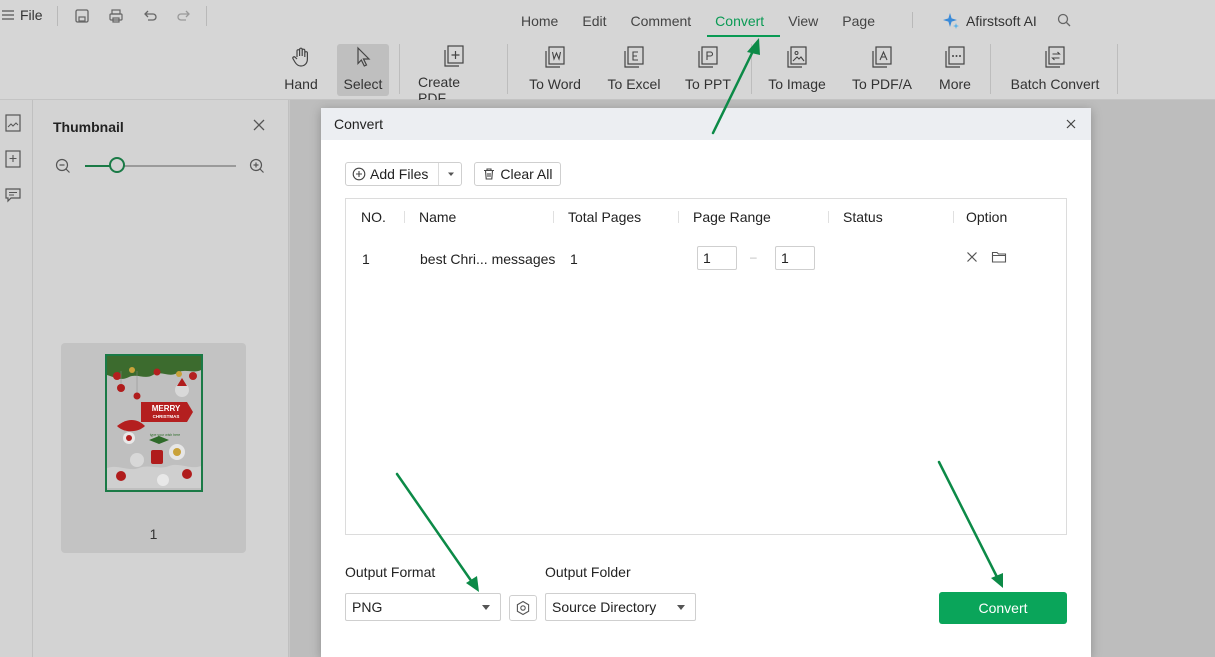 This screenshot has height=657, width=1215. Describe the element at coordinates (373, 217) in the screenshot. I see `column-header-no: NO.` at that location.